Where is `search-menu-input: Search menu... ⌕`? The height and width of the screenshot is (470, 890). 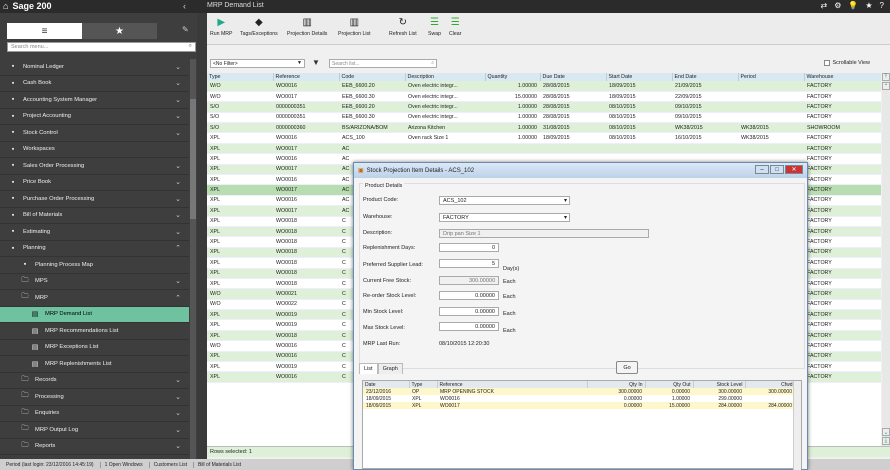
search-menu-input: Search menu... ⌕ is located at coordinates (101, 47).